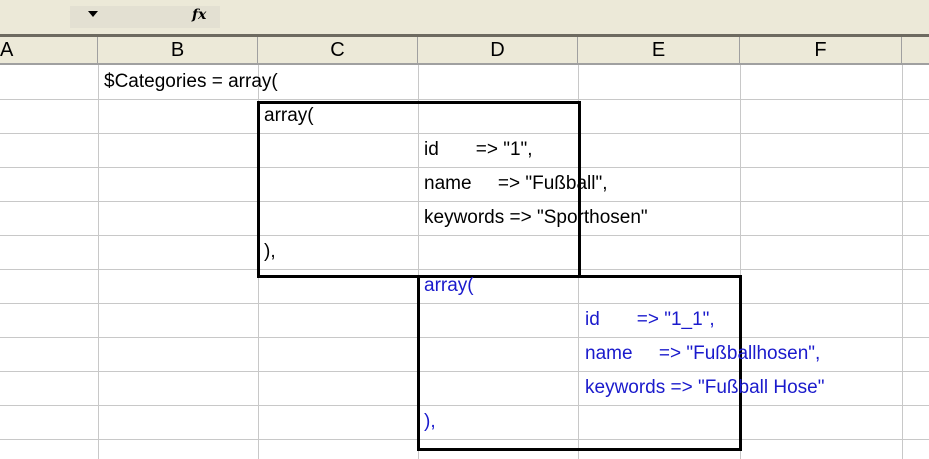 This screenshot has height=459, width=929. Describe the element at coordinates (178, 51) in the screenshot. I see `column-header-b: B` at that location.